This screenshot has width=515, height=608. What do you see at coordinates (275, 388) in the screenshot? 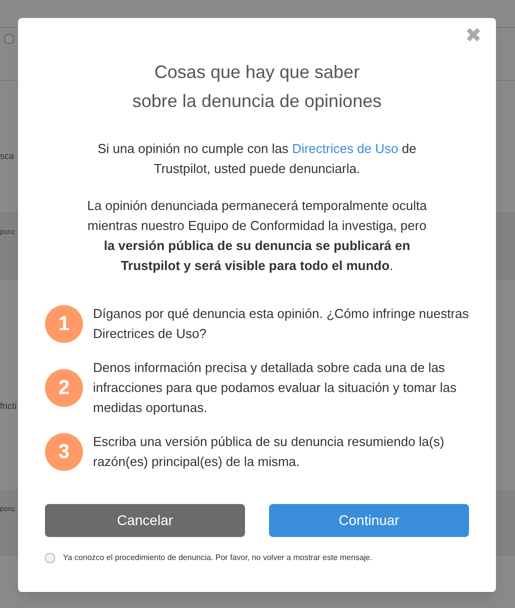
I see `step-text: Denos información precisa y detallada sobre cada una de las infracciones para que podamos evaluar la situación y tomar las medidas oportunas.` at bounding box center [275, 388].